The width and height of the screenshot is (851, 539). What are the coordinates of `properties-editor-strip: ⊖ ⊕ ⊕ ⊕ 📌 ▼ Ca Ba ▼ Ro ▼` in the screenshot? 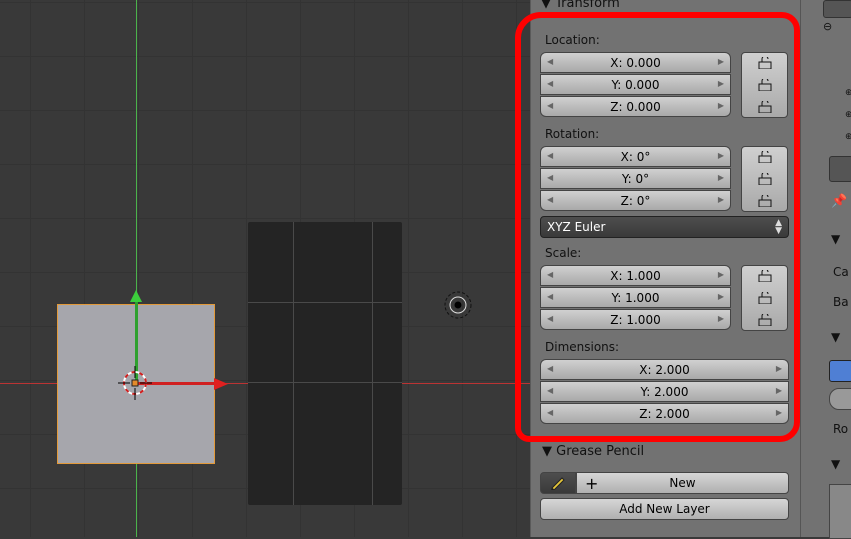 It's located at (825, 269).